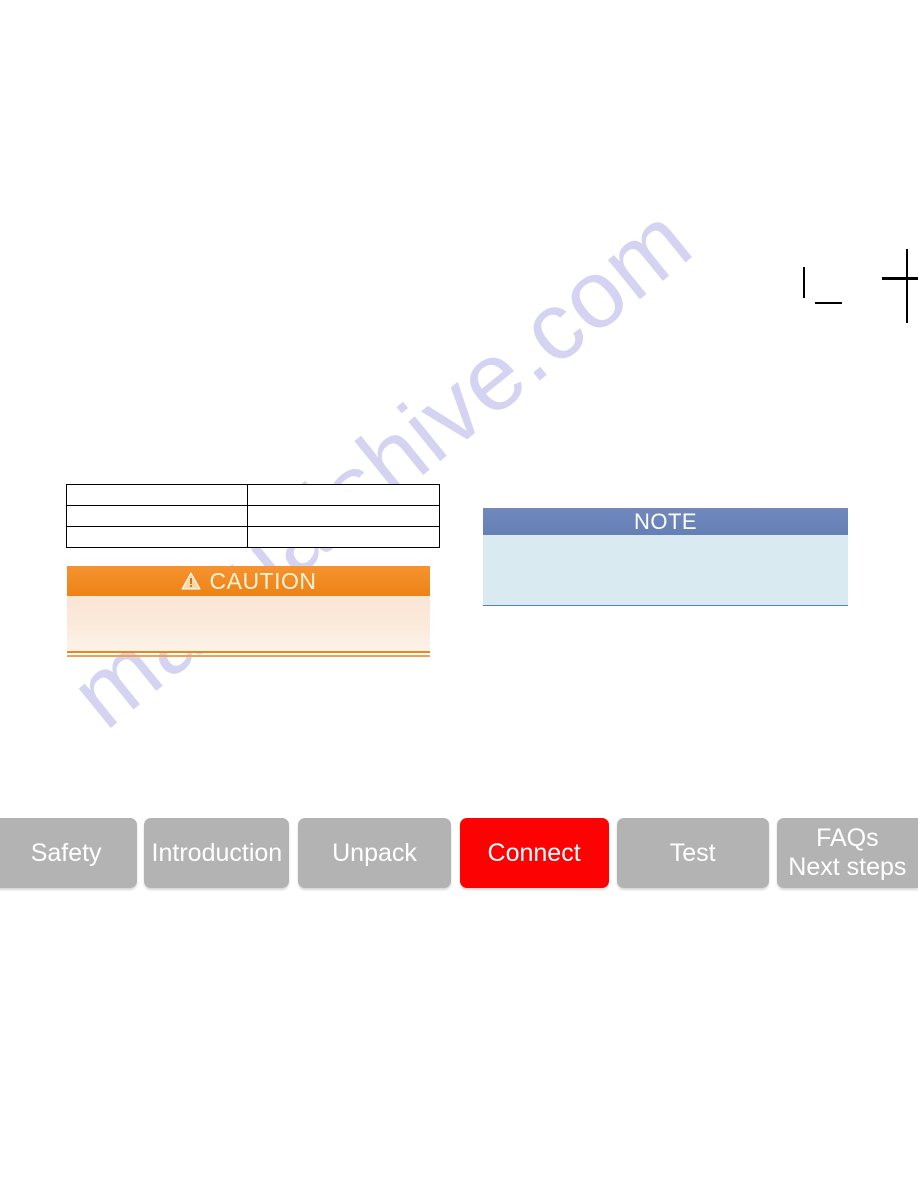 Image resolution: width=918 pixels, height=1188 pixels. What do you see at coordinates (828, 303) in the screenshot?
I see `crop-mark-horizontal-left` at bounding box center [828, 303].